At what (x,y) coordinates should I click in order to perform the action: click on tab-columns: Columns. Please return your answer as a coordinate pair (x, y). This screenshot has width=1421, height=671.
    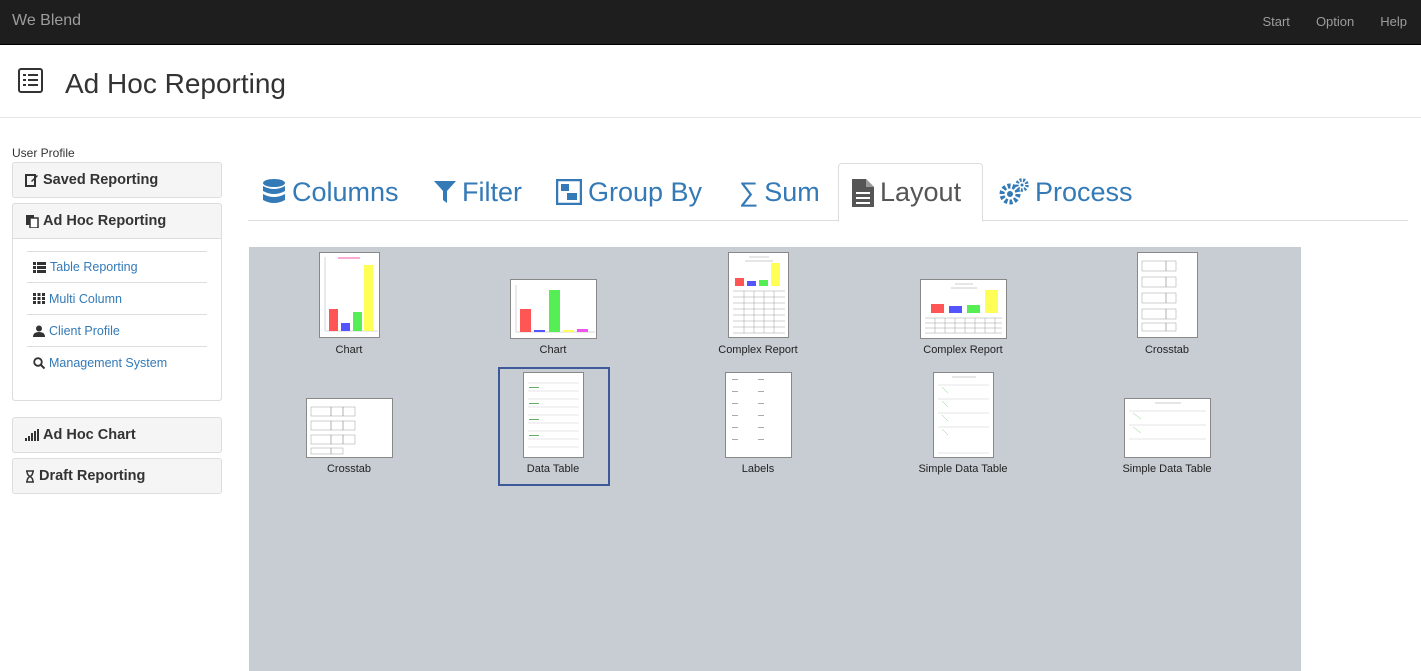
    Looking at the image, I should click on (330, 192).